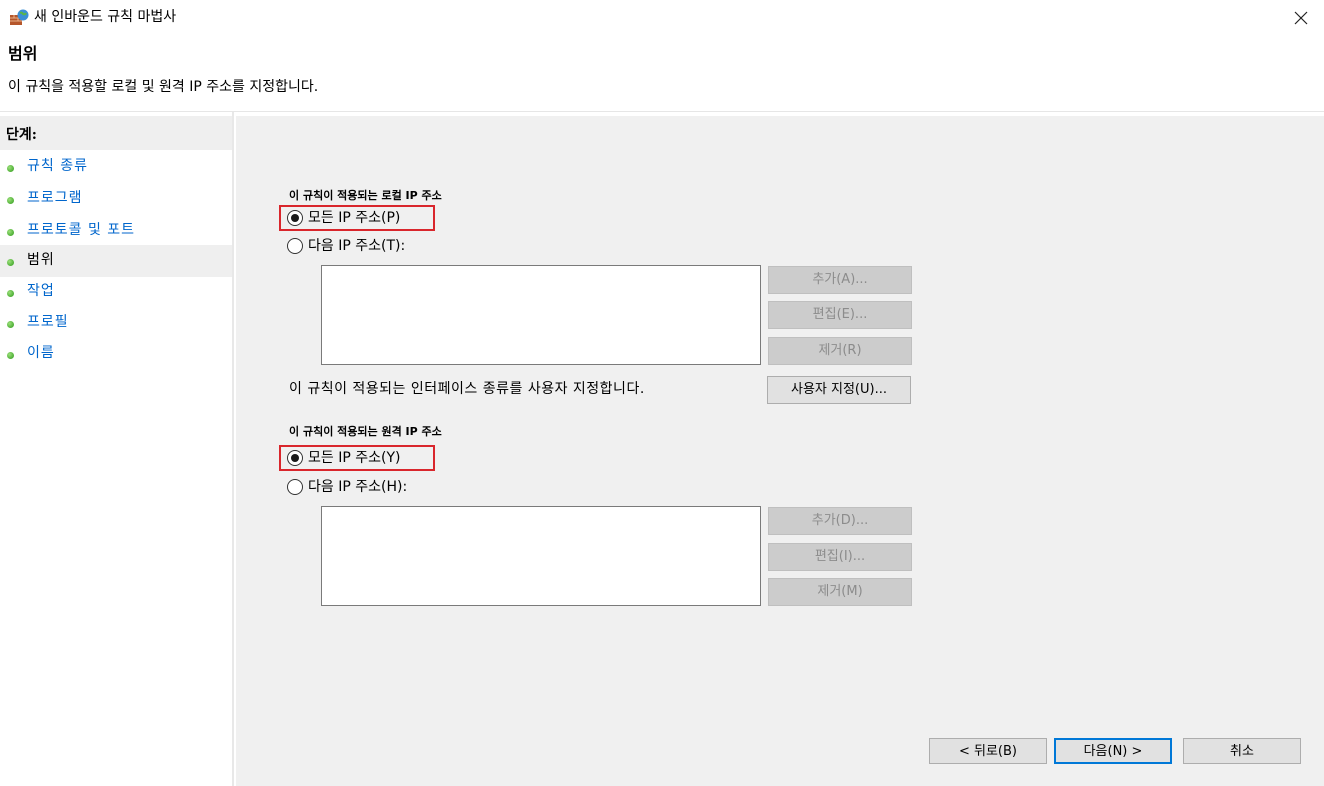 The width and height of the screenshot is (1324, 786). Describe the element at coordinates (343, 458) in the screenshot. I see `remote-any-ip-radio: 모든 IP 주소(Y)` at that location.